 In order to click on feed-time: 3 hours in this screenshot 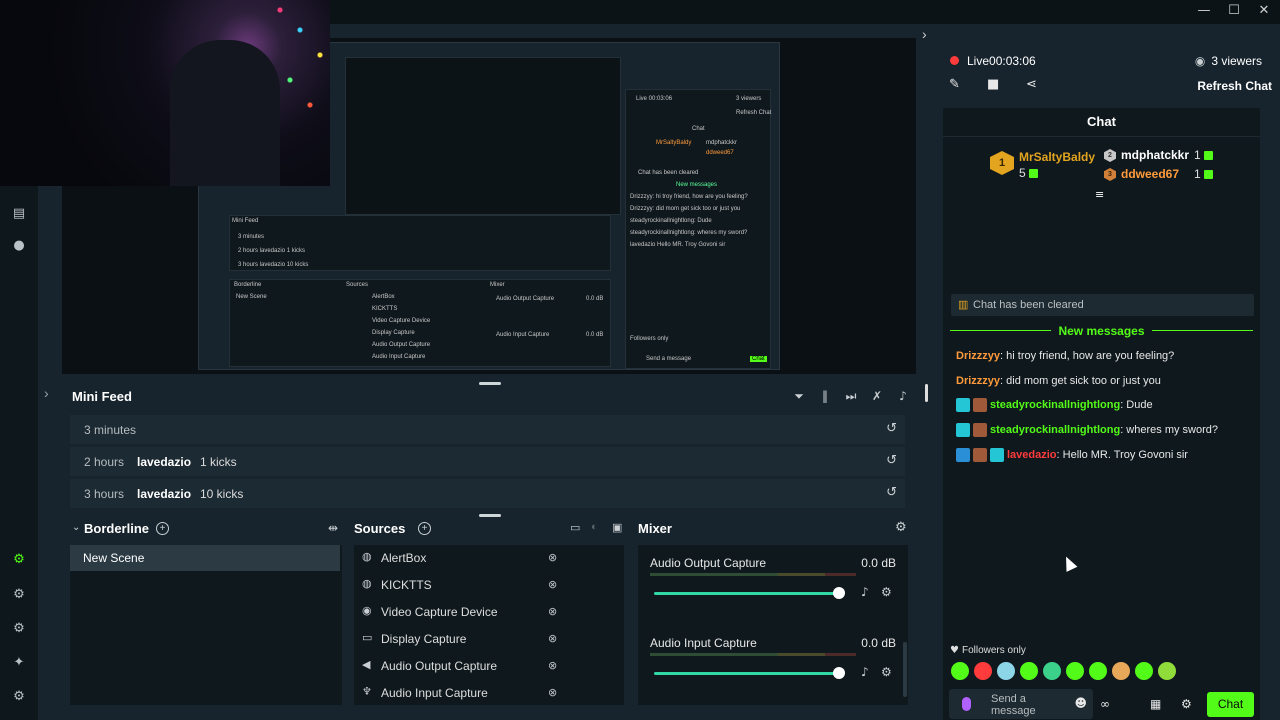, I will do `click(104, 494)`.